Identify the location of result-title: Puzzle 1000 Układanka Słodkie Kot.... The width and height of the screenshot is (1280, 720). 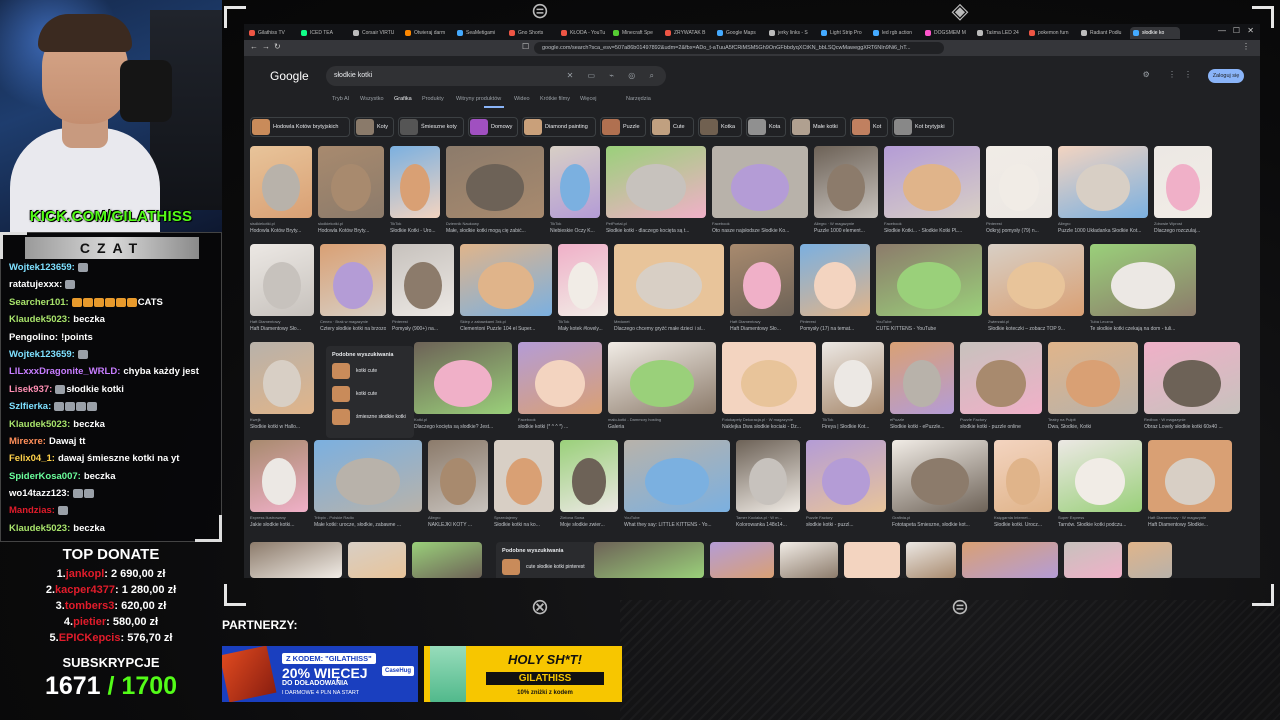
(1103, 231).